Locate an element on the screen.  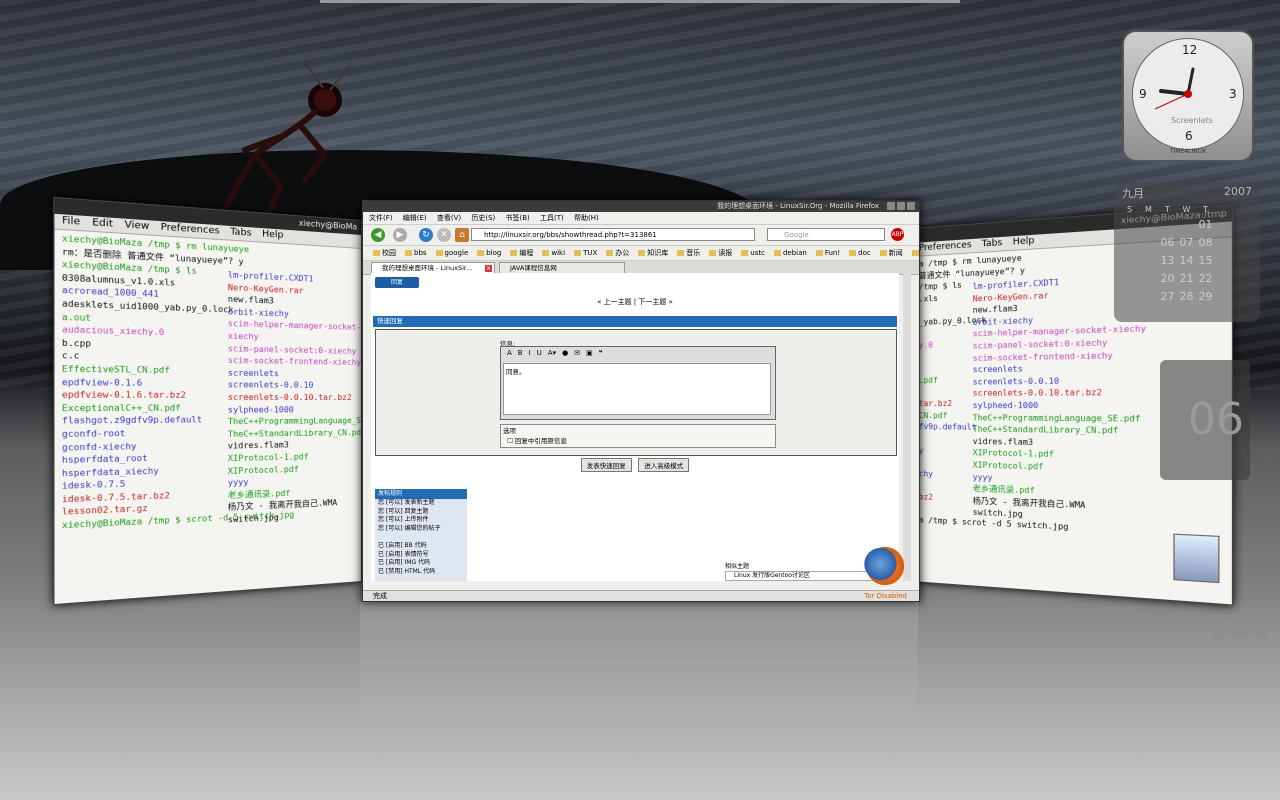
font-icon: A is located at coordinates (509, 353).